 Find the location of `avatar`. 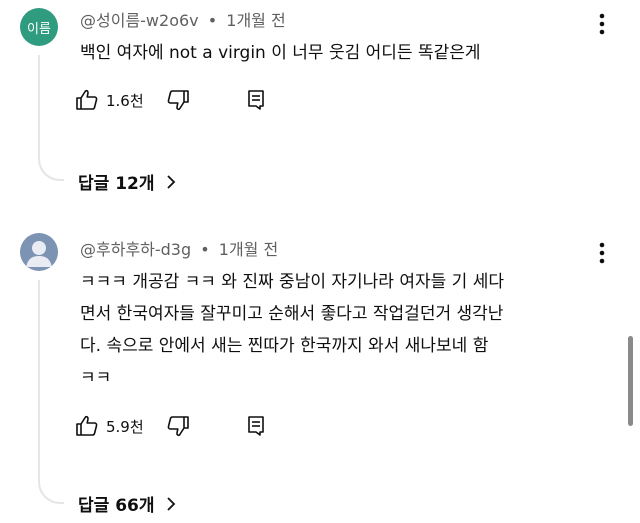

avatar is located at coordinates (39, 252).